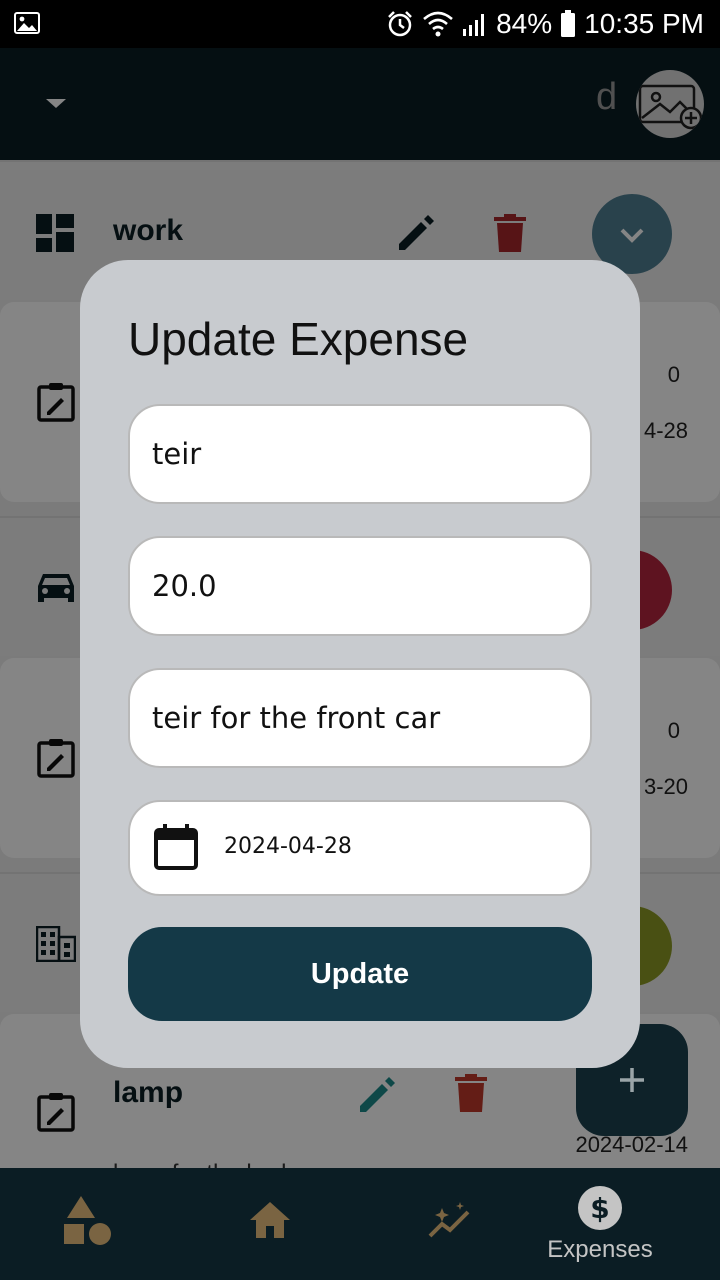 The image size is (720, 1280). I want to click on expense-amount-input, so click(362, 586).